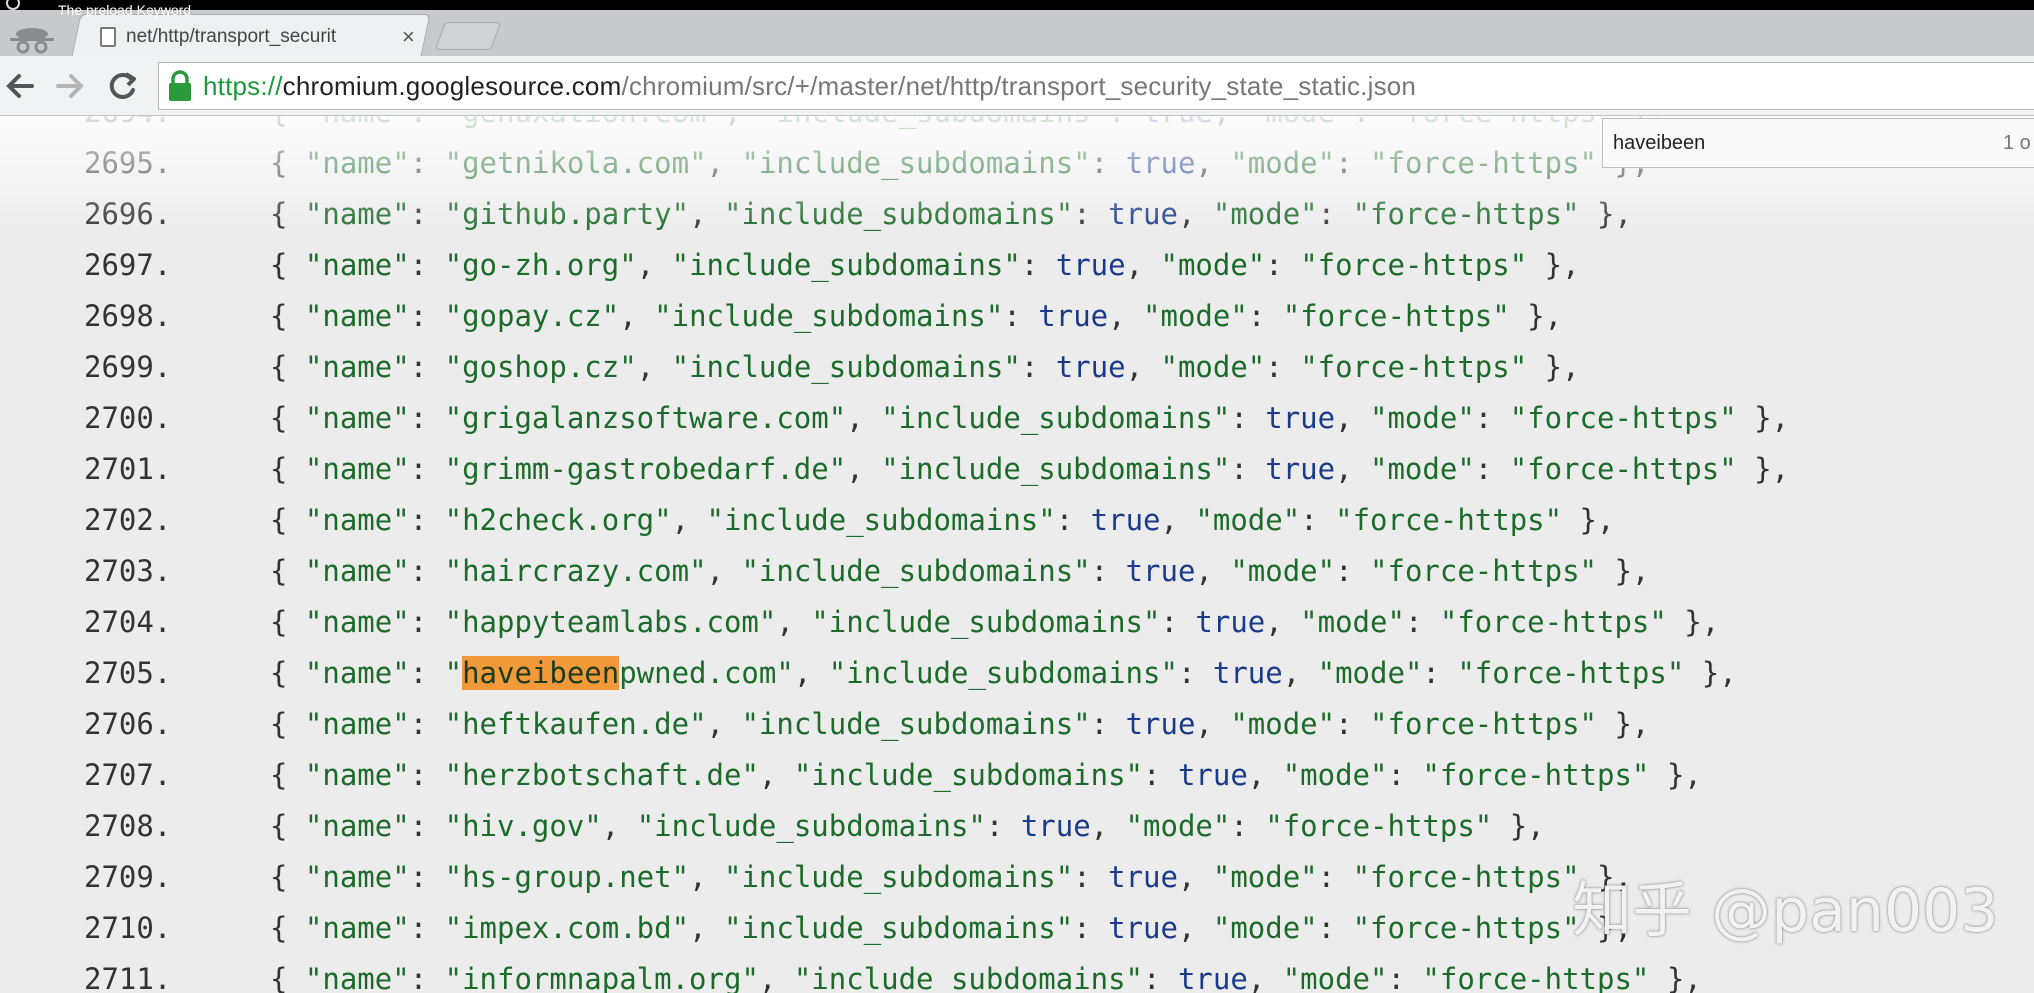  What do you see at coordinates (128, 418) in the screenshot?
I see `line-number: 2700.` at bounding box center [128, 418].